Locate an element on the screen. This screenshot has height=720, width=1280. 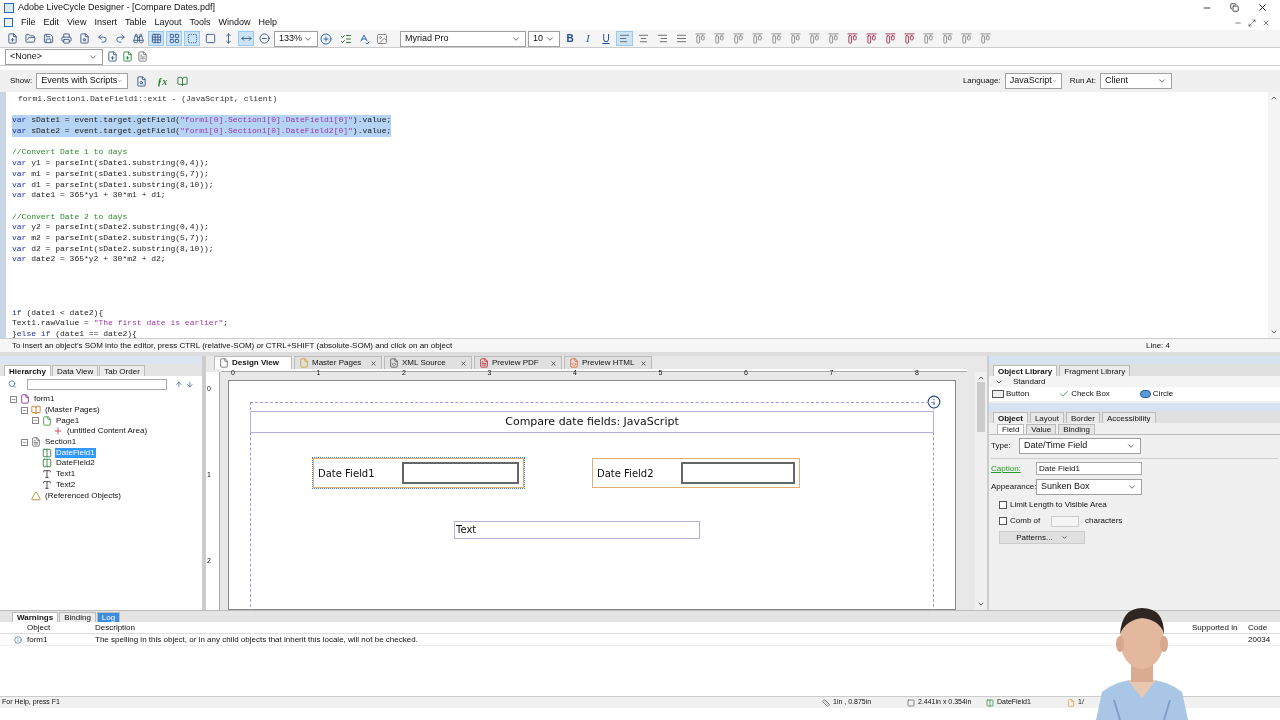
tree-item: (Master Pages) is located at coordinates (72, 410).